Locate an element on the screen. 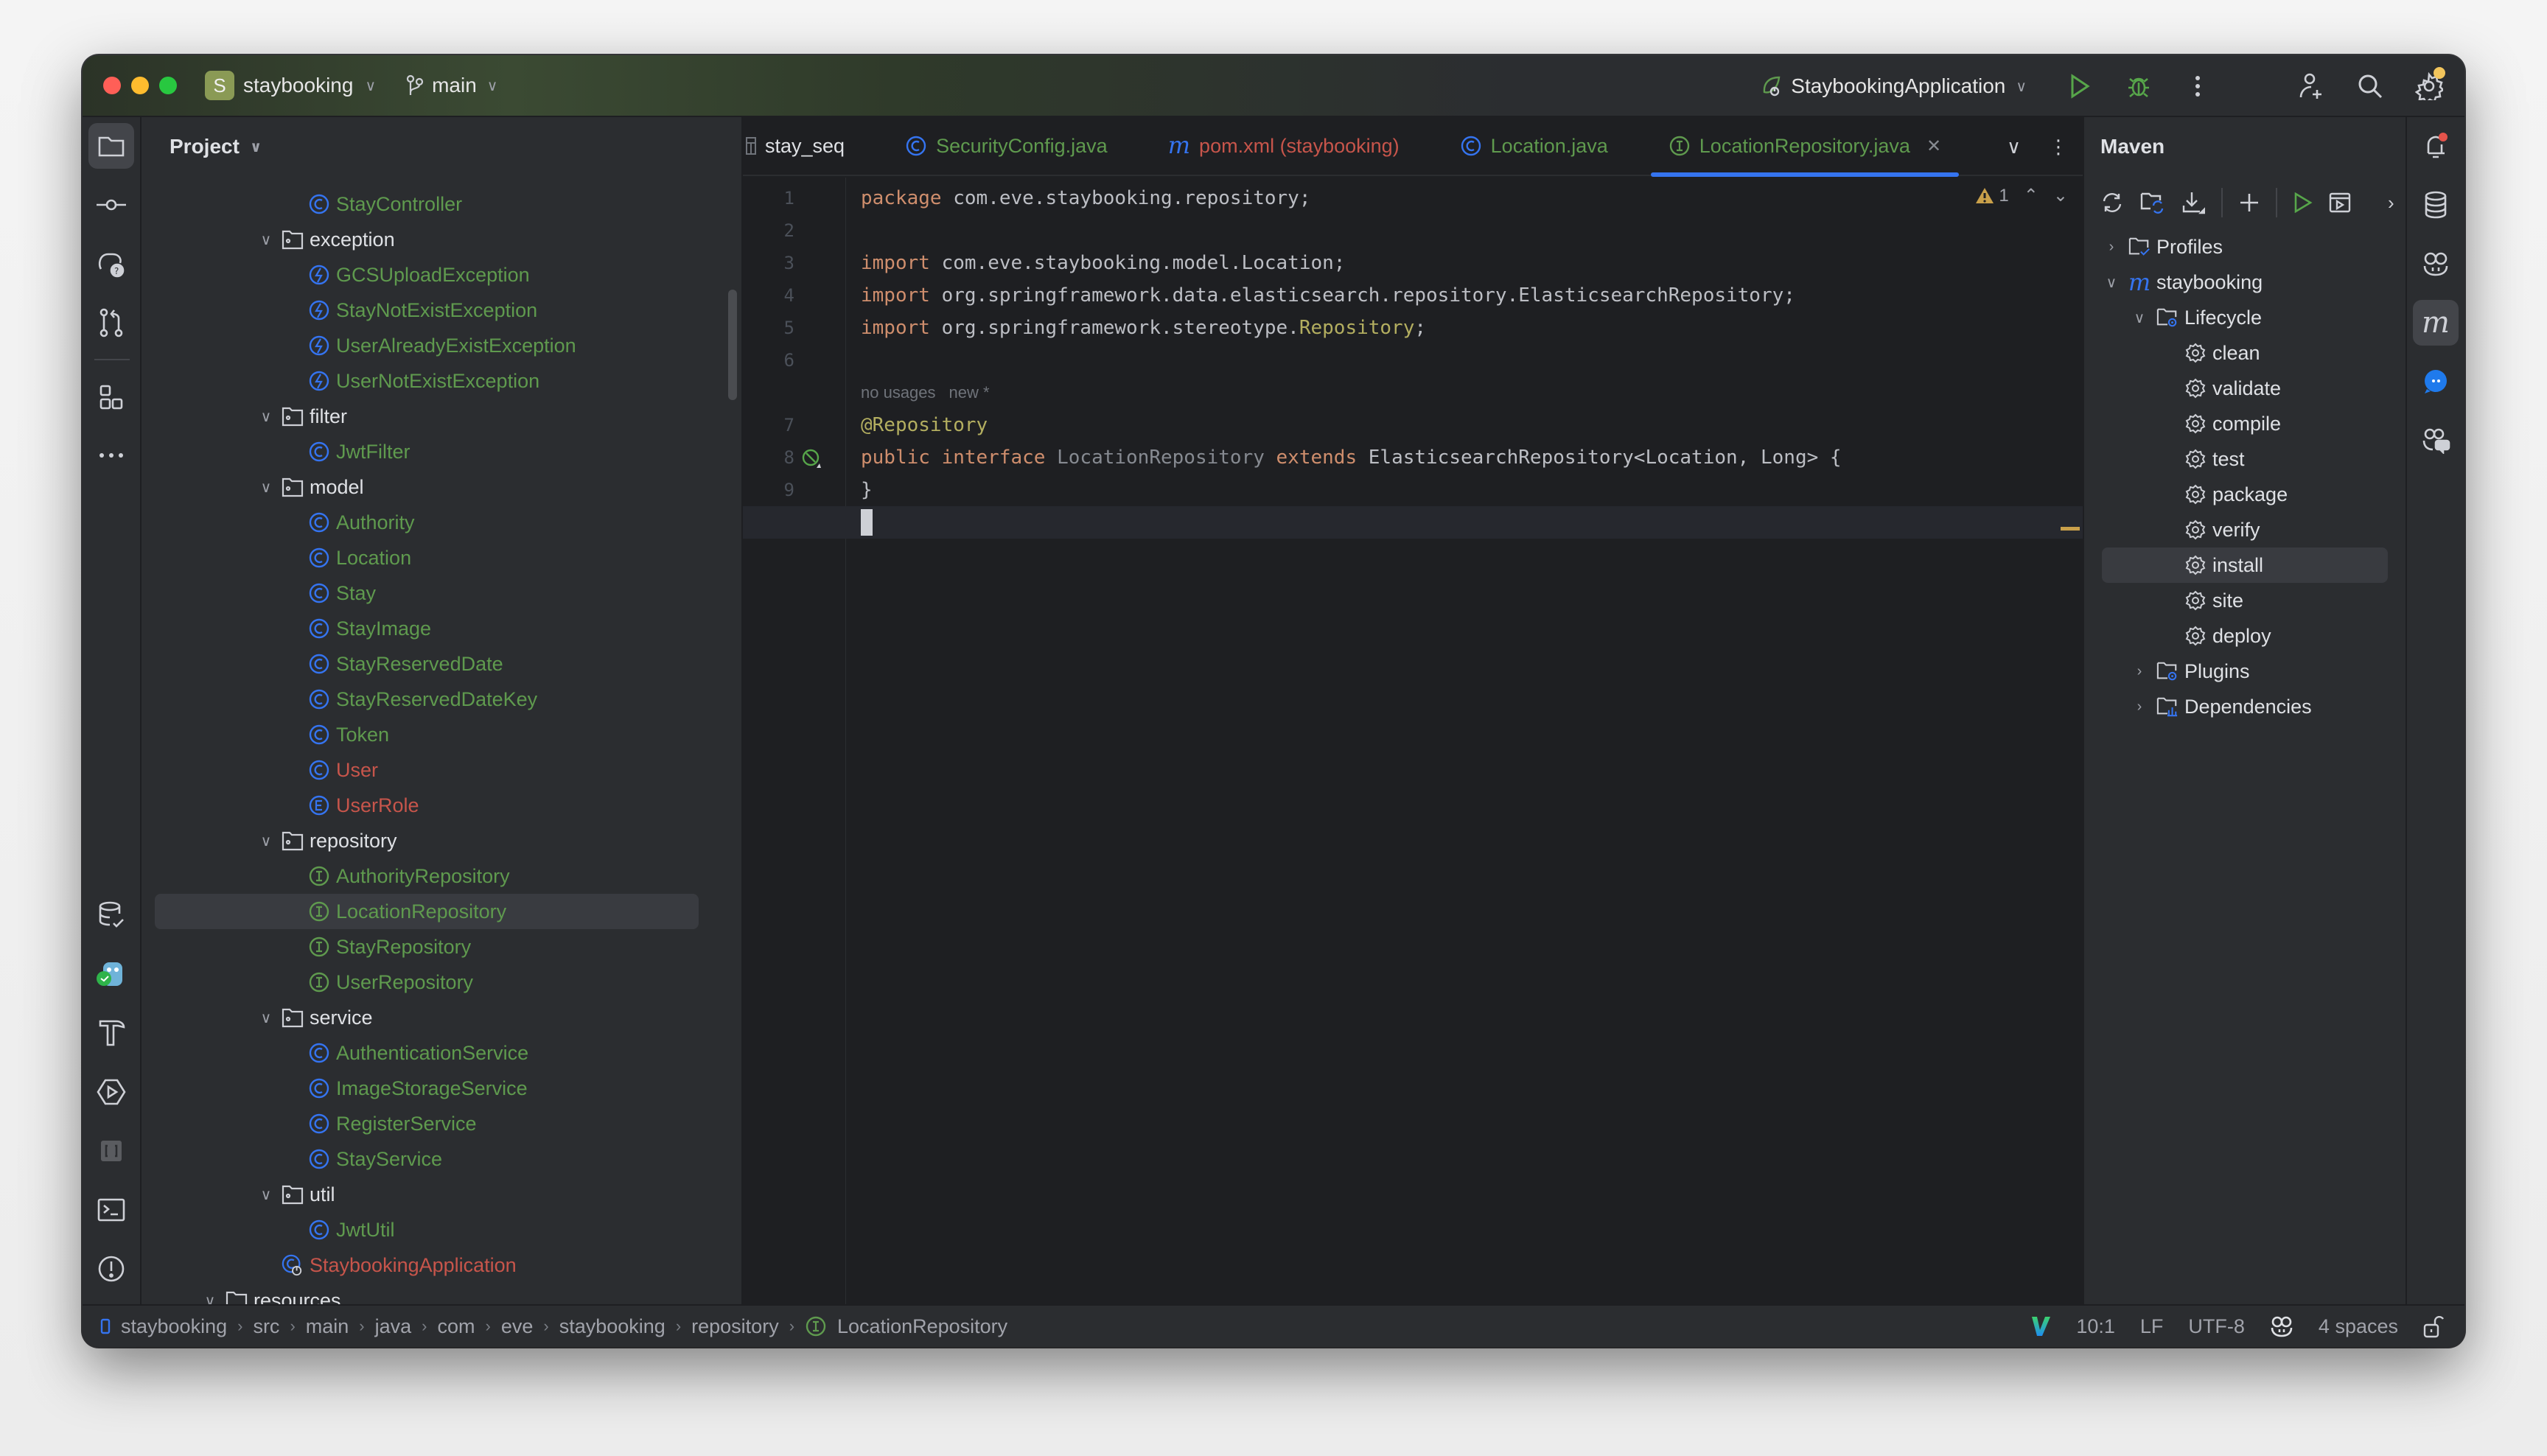 This screenshot has height=1456, width=2547. project-tree-item: ImageStorageService is located at coordinates (441, 1088).